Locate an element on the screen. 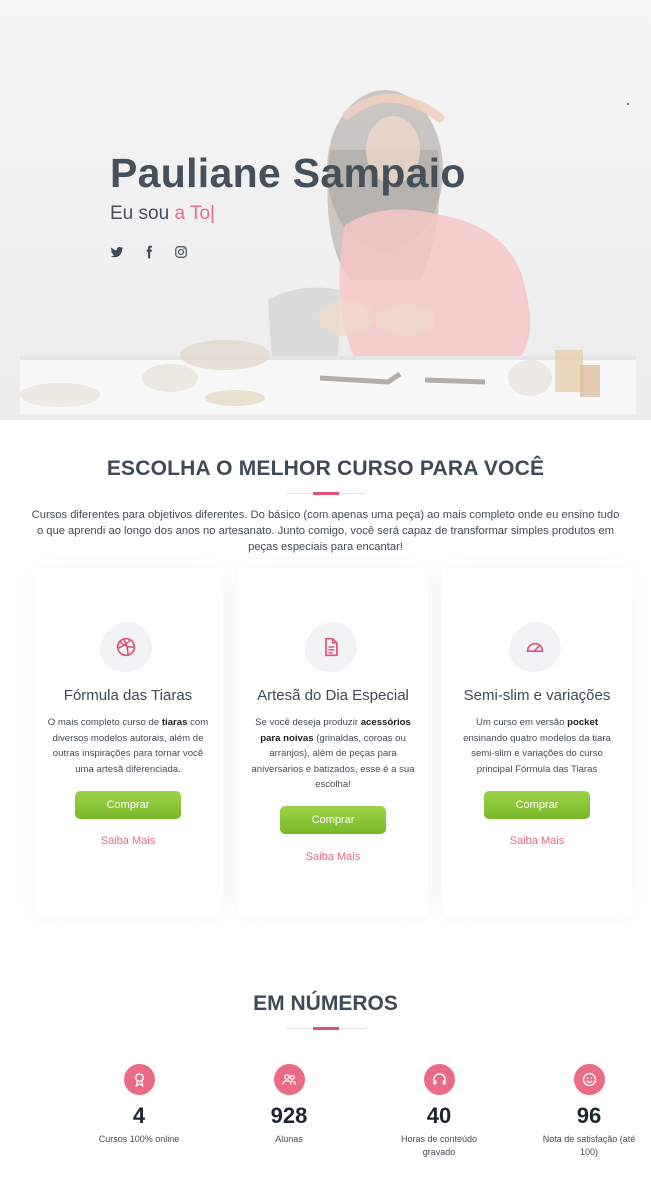 The width and height of the screenshot is (651, 1200). social-links is located at coordinates (149, 252).